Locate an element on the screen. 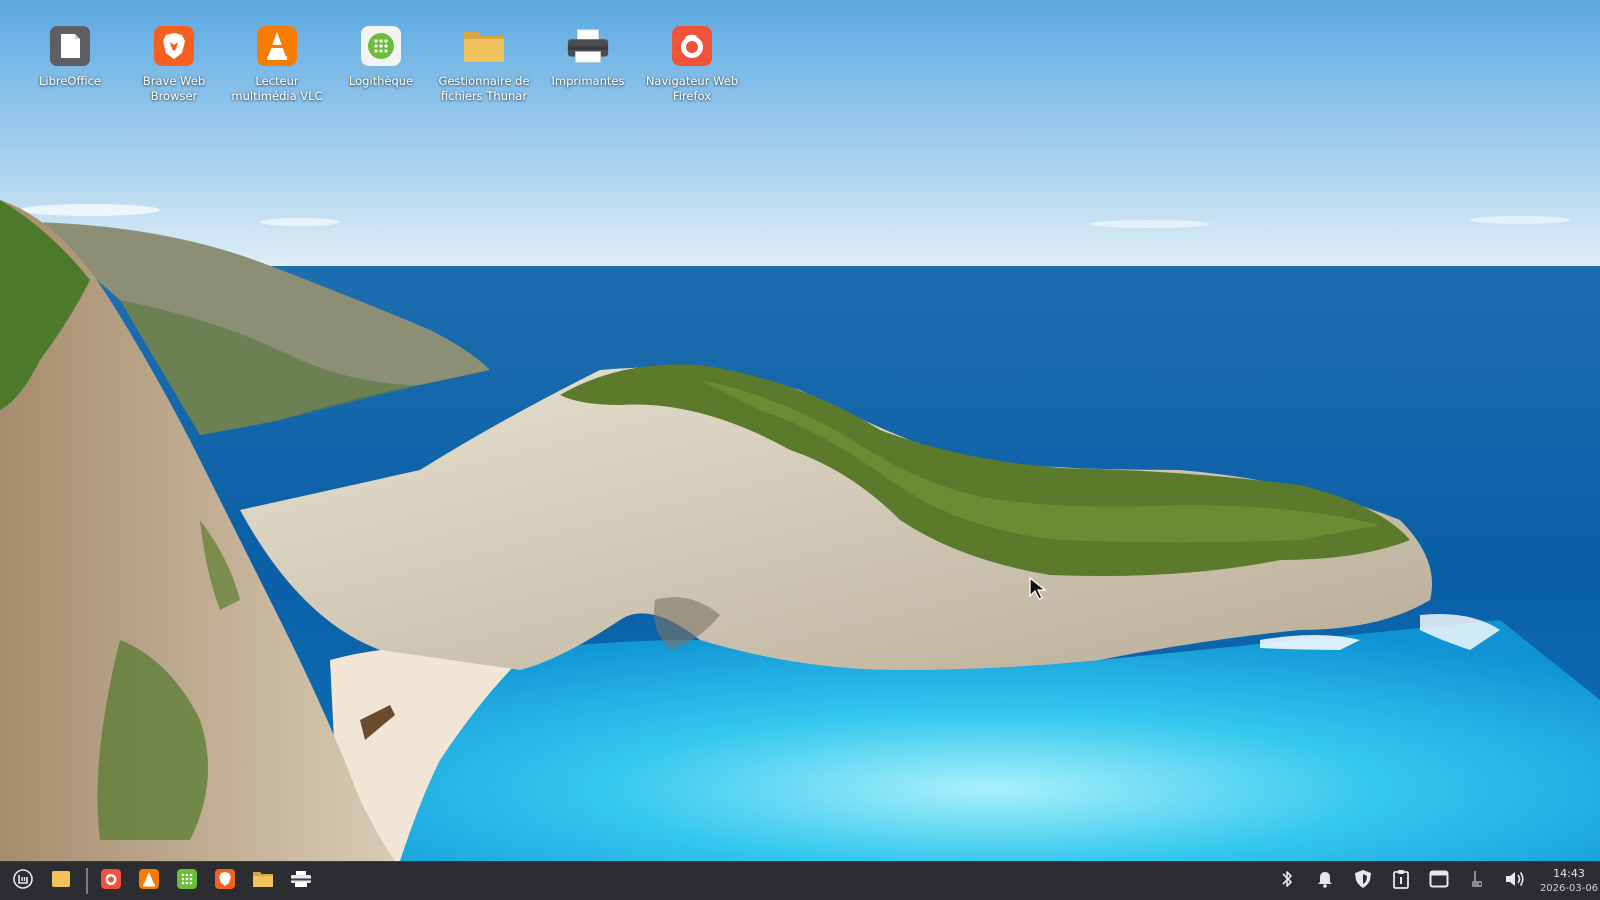 The width and height of the screenshot is (1600, 900). desktop-icon-libreoffice: LibreOffice is located at coordinates (70, 54).